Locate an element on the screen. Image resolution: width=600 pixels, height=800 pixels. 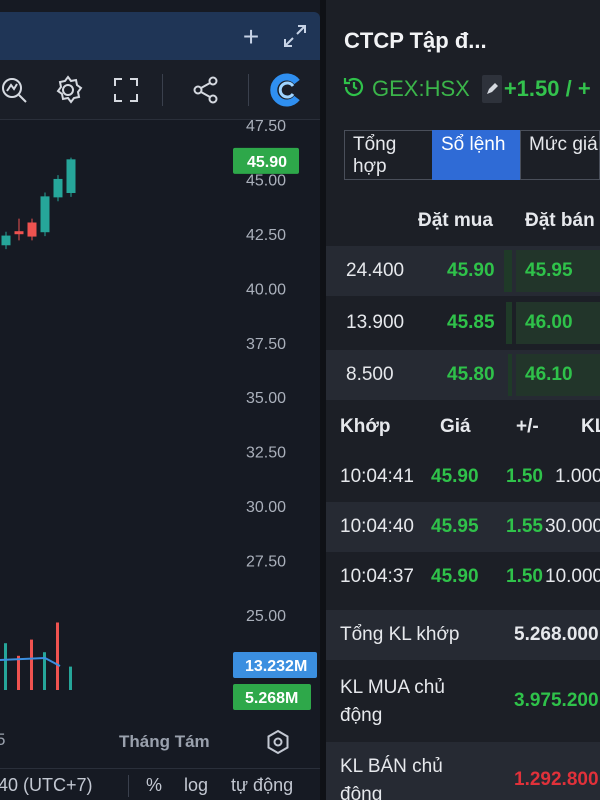
trade-volume: 30.000 is located at coordinates (572, 526).